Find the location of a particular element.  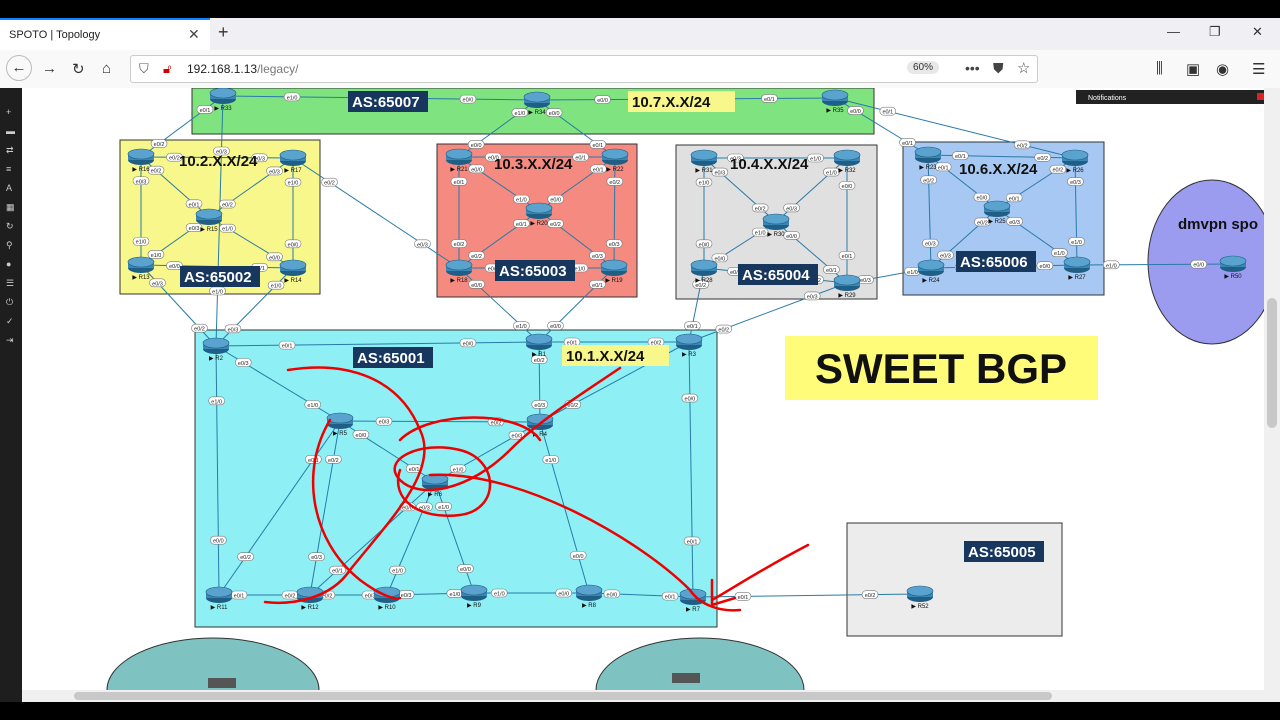

horizontal-scrollbar is located at coordinates (643, 696).